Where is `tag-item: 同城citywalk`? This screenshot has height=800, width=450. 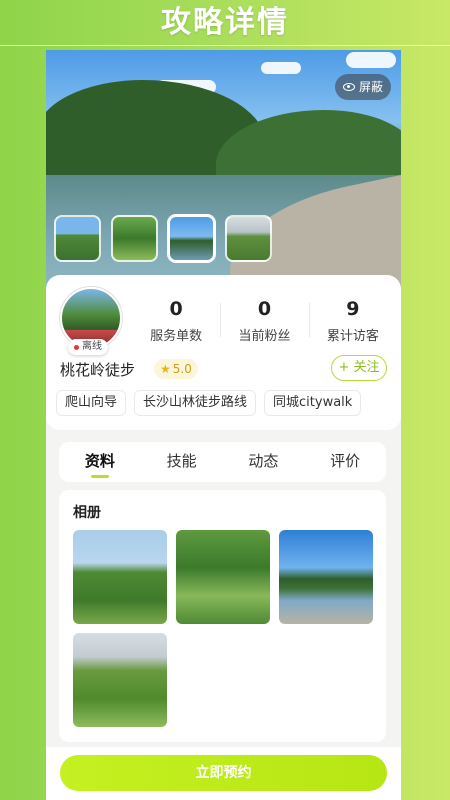 tag-item: 同城citywalk is located at coordinates (313, 403).